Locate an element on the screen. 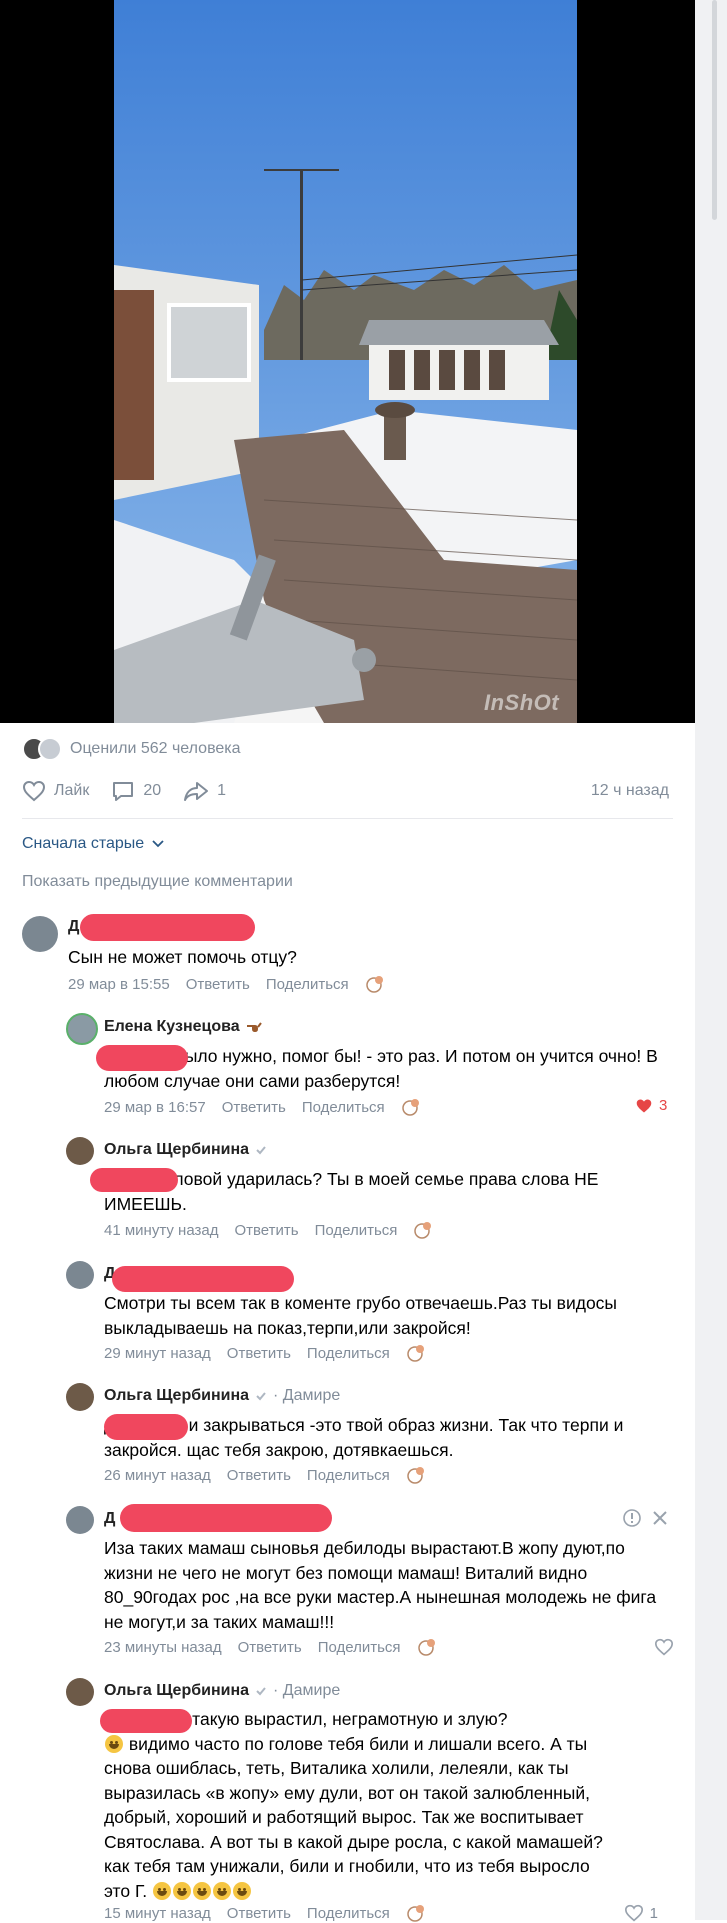  video-watermark: InShOt is located at coordinates (522, 702).